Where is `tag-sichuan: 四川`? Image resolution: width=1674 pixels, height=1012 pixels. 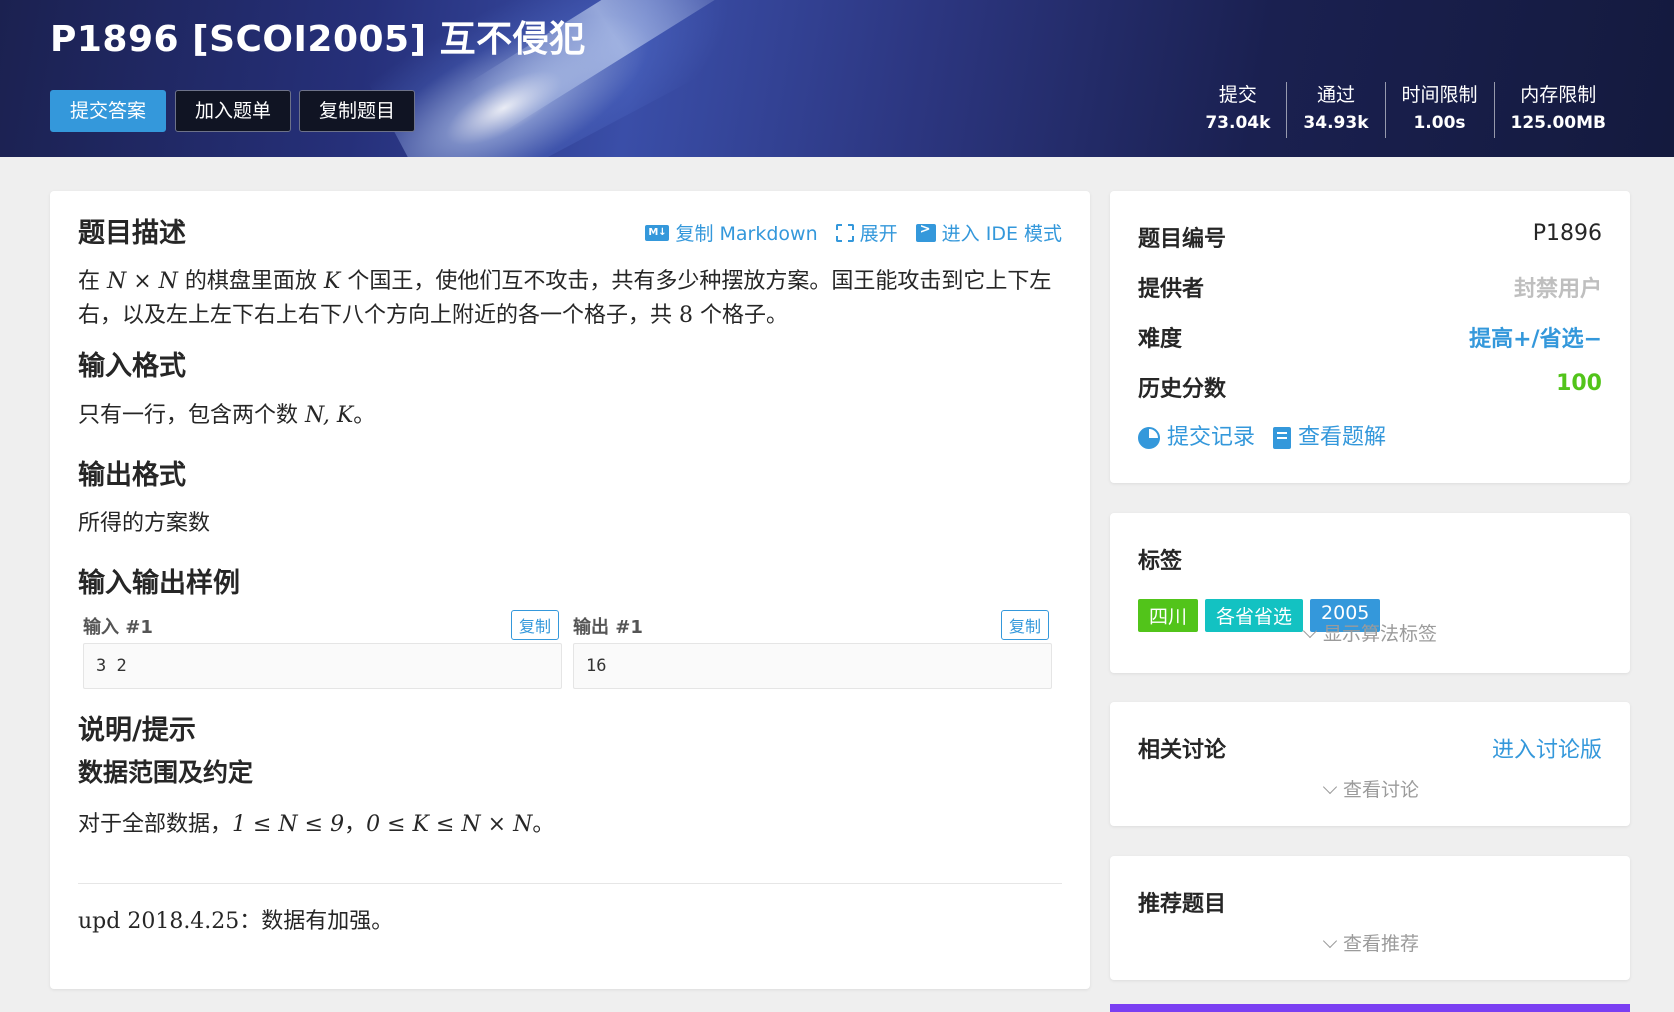
tag-sichuan: 四川 is located at coordinates (1168, 615).